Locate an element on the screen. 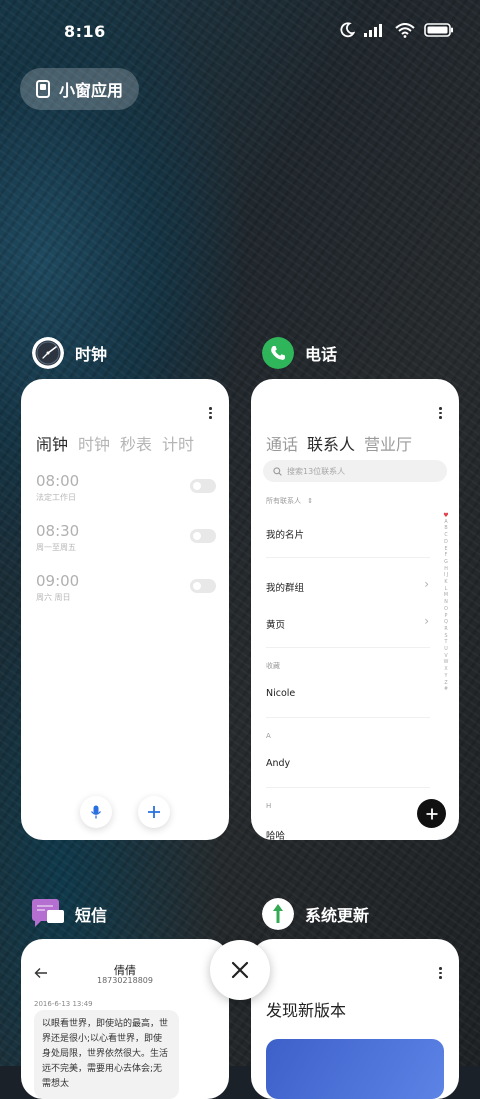  status-icons is located at coordinates (396, 30).